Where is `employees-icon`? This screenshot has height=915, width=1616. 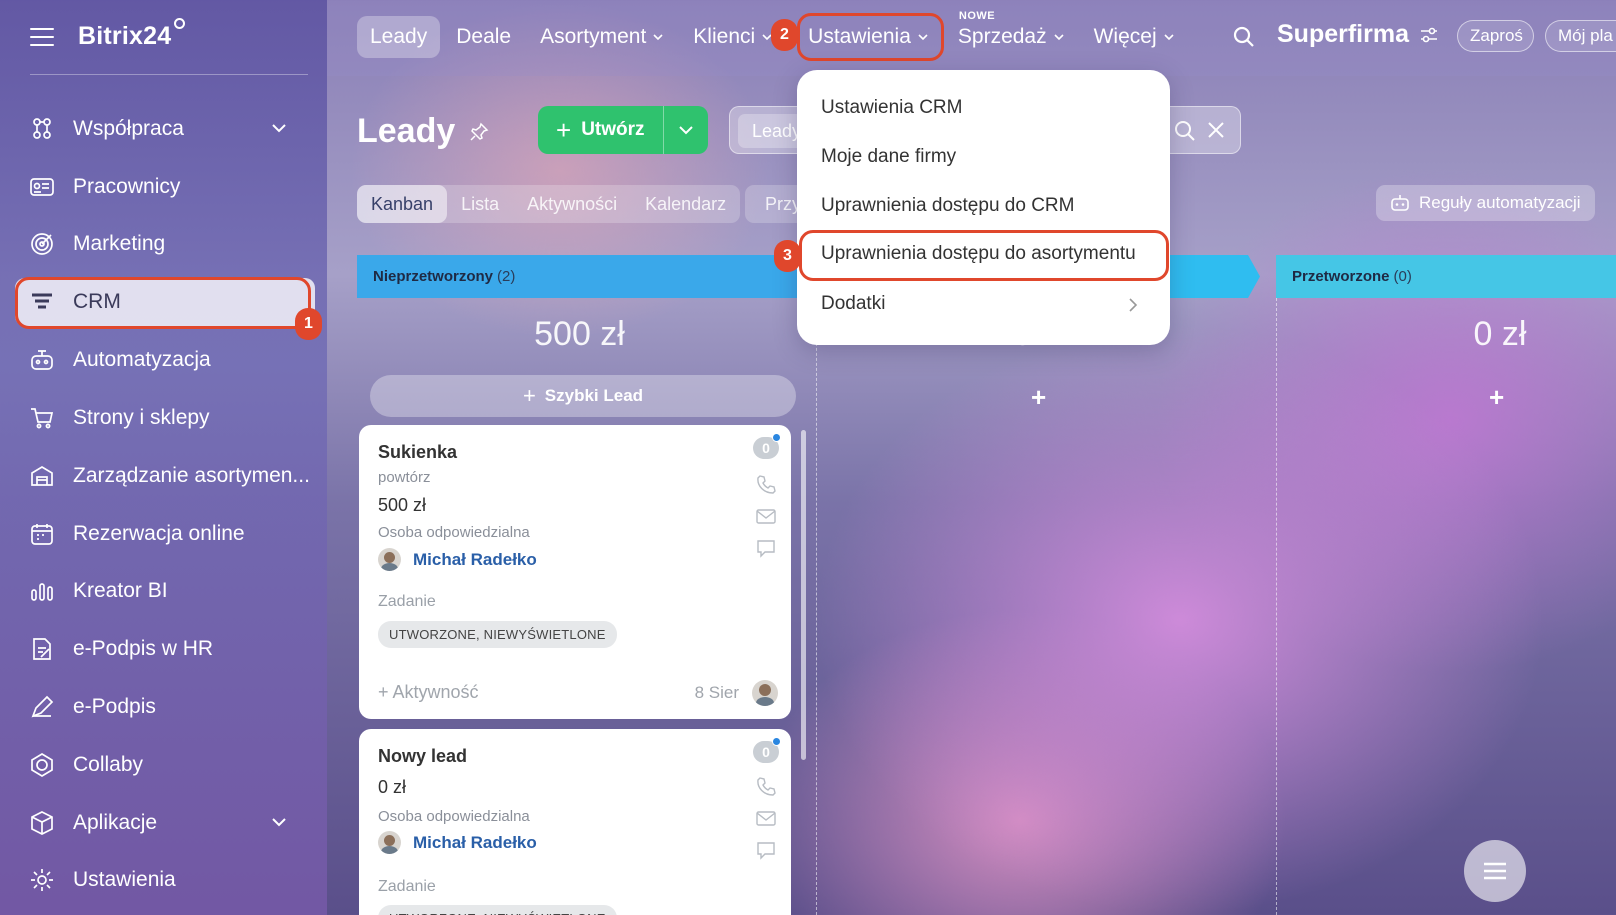 employees-icon is located at coordinates (42, 187).